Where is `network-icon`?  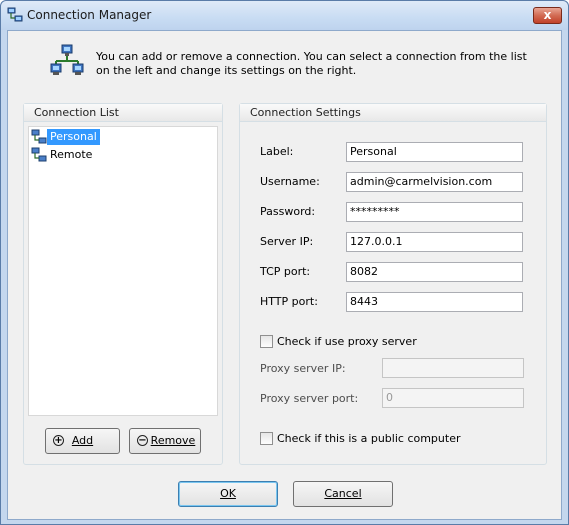
network-icon is located at coordinates (15, 14).